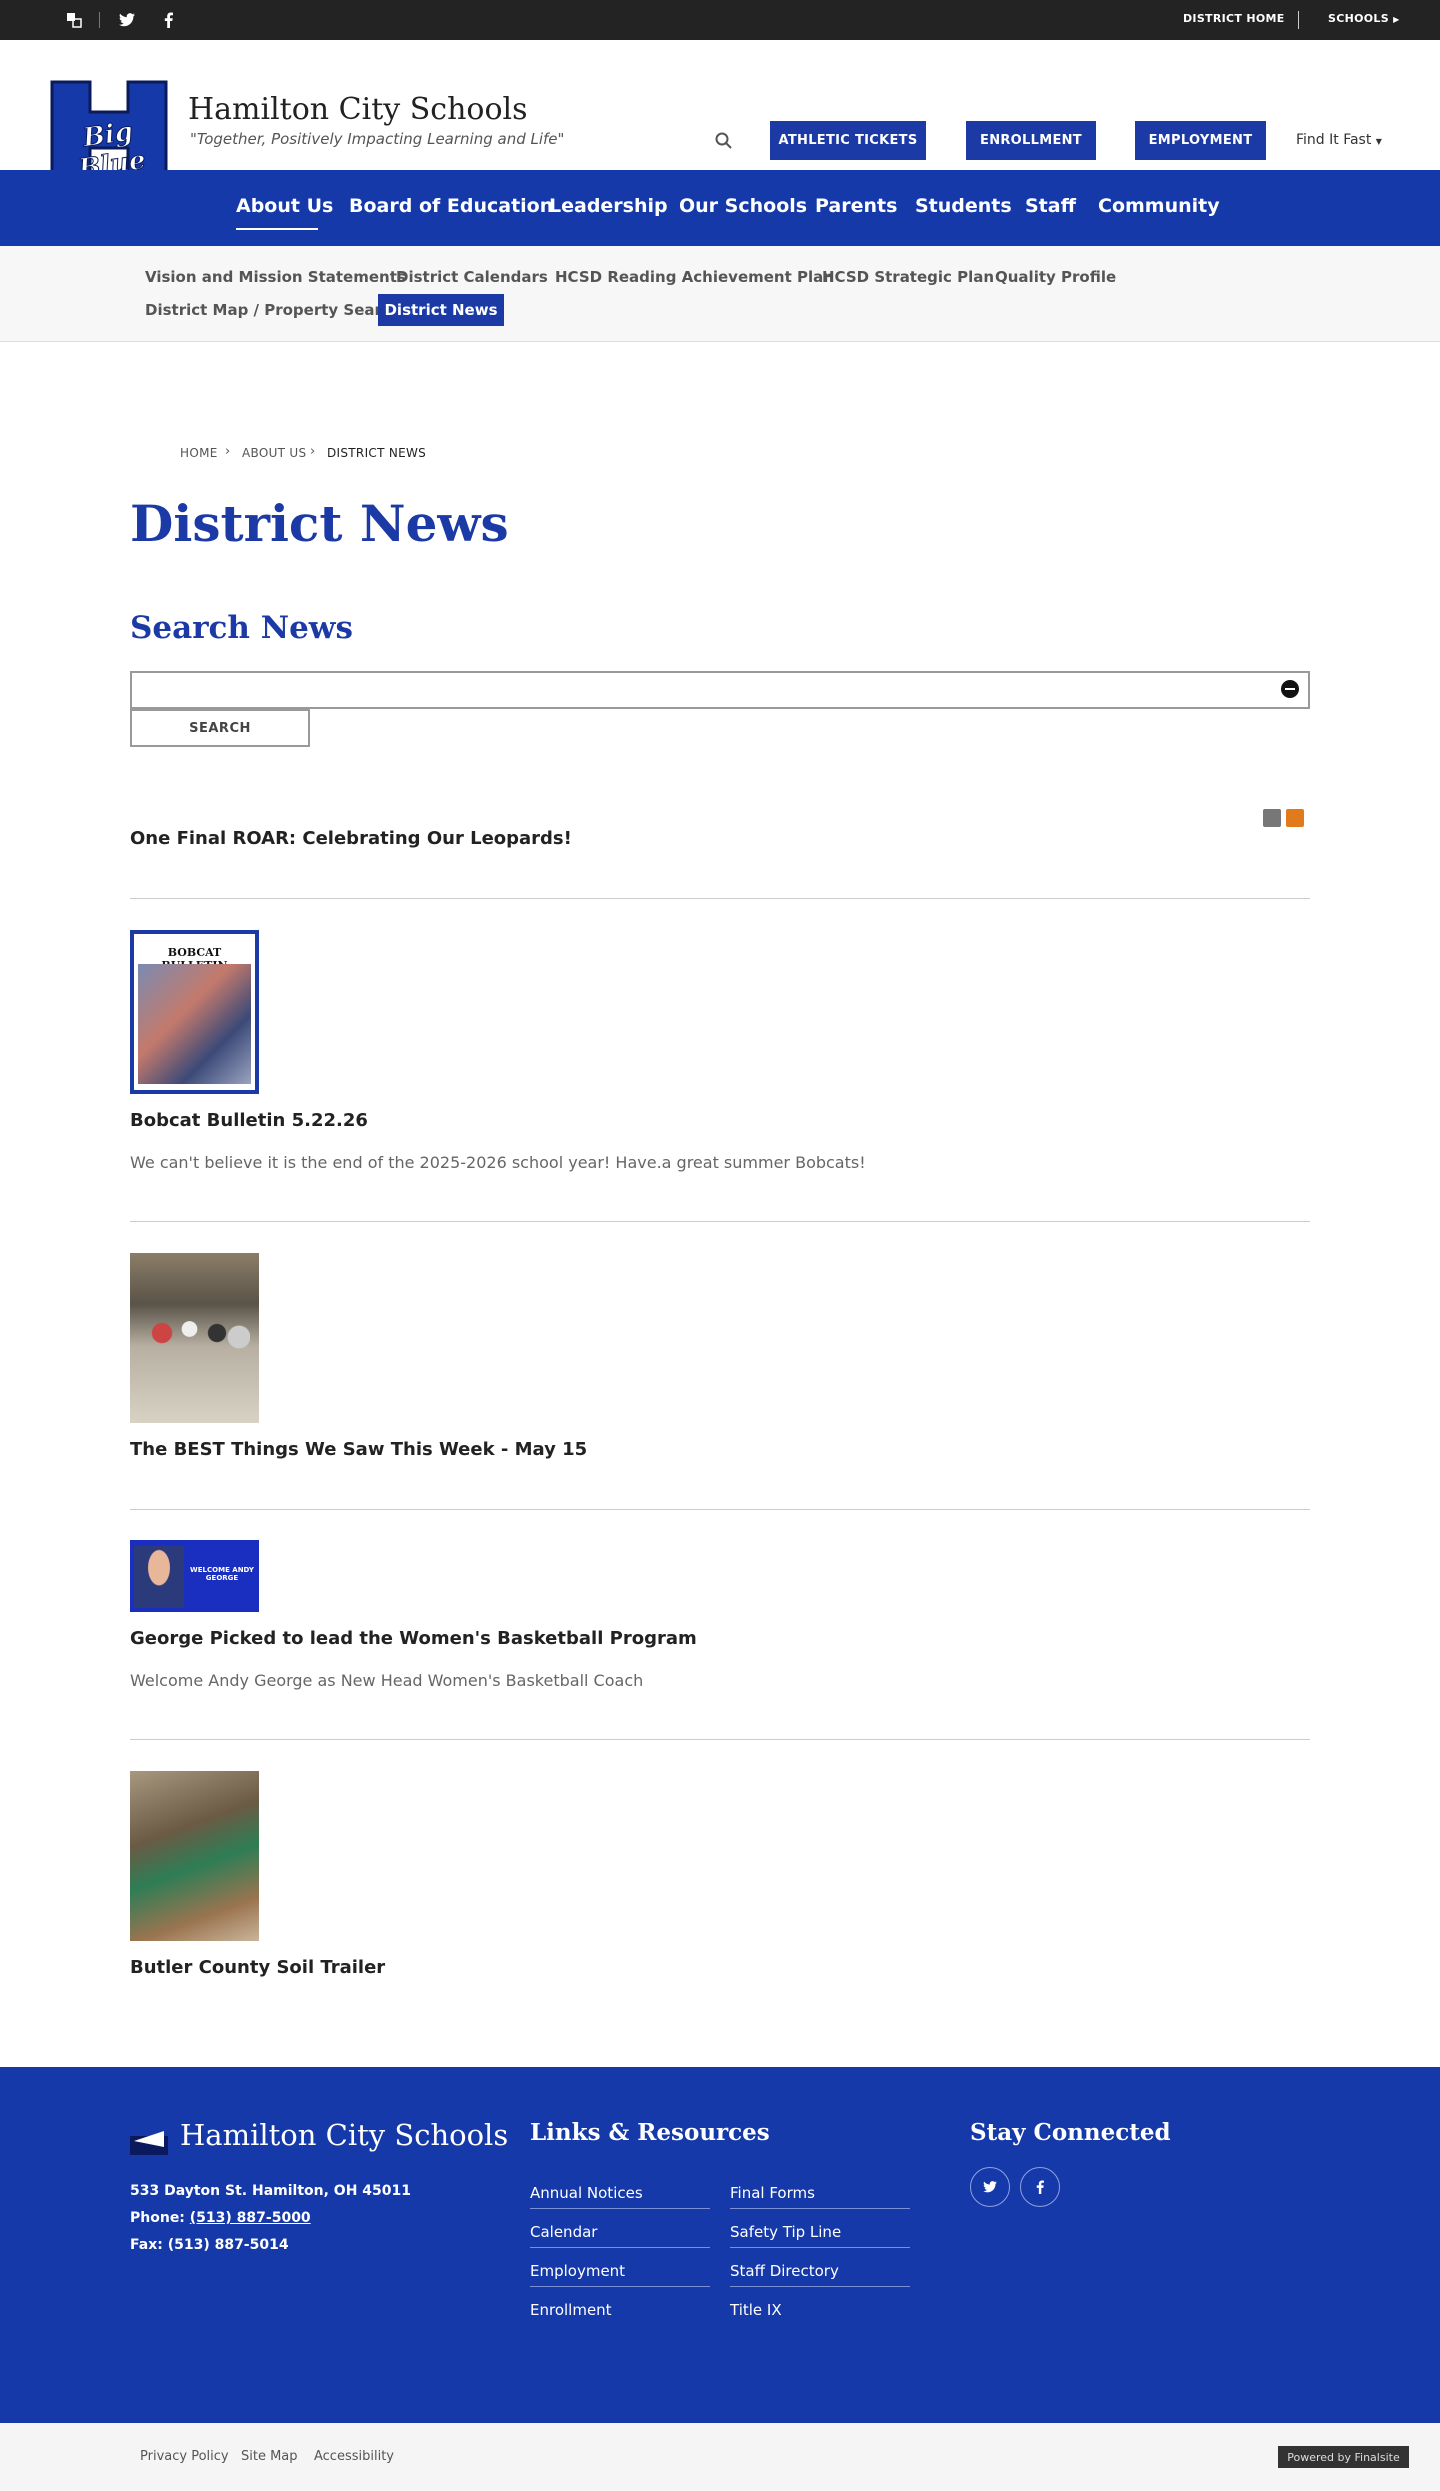 The height and width of the screenshot is (2491, 1440). I want to click on subnav-vision-mission: Vision and Mission Statements, so click(275, 277).